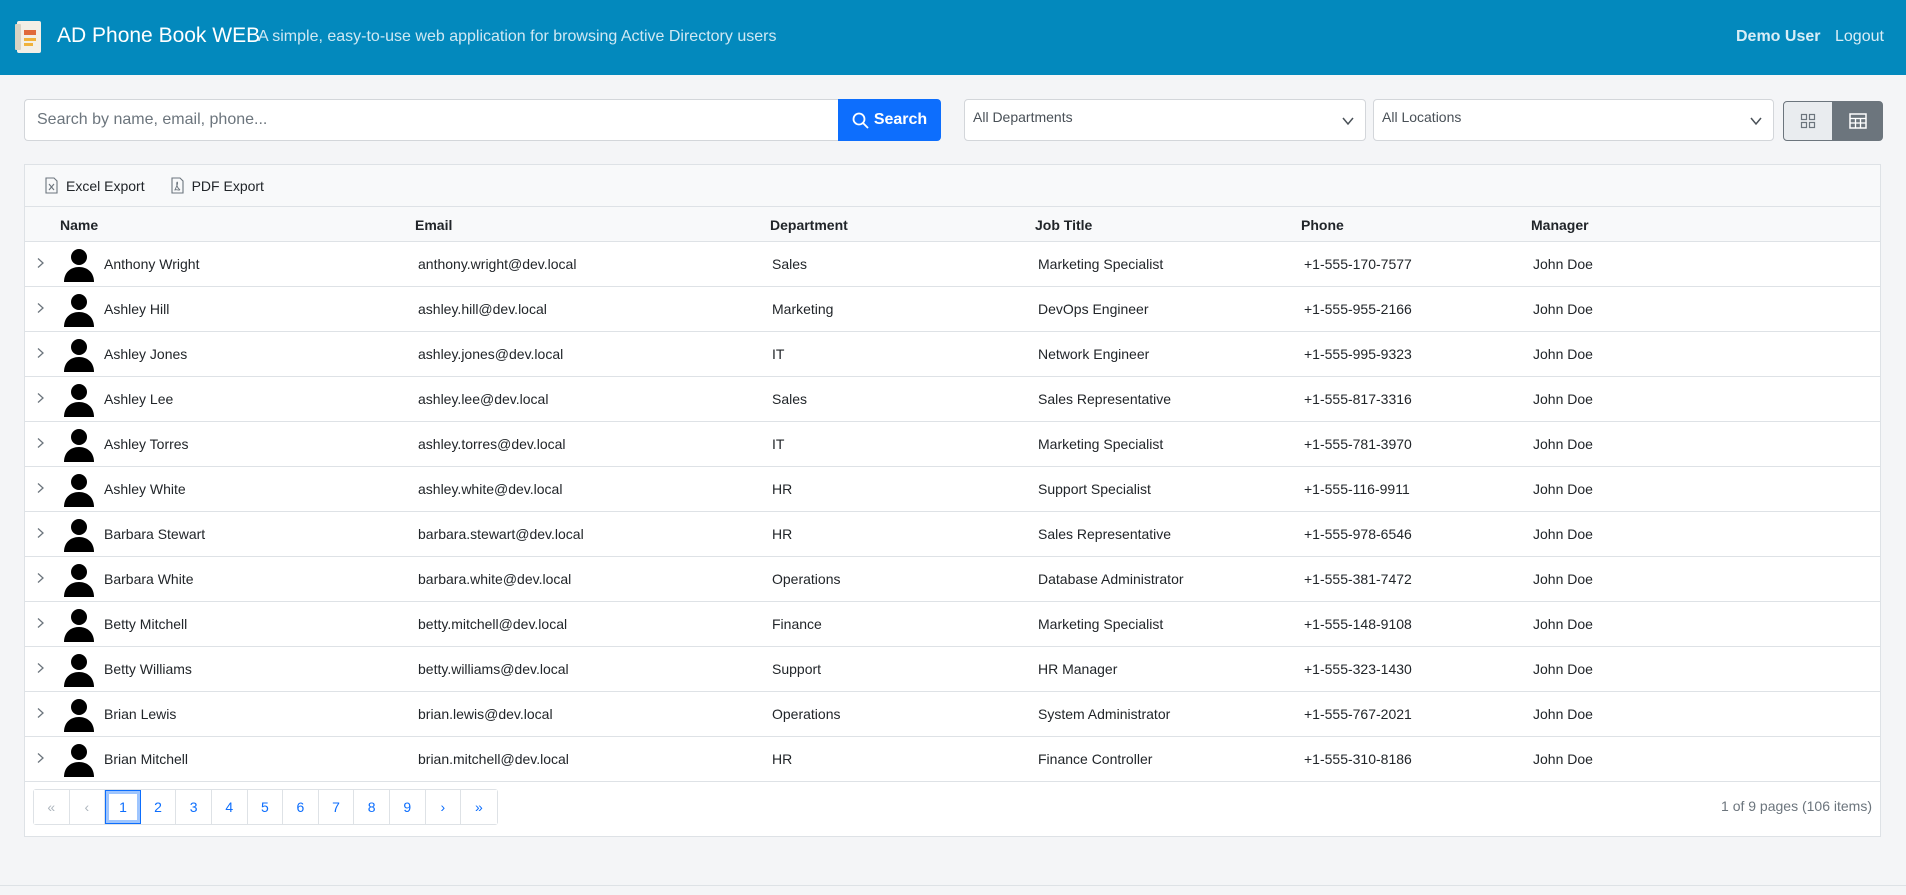 The height and width of the screenshot is (895, 1906). I want to click on column-header-department: Department, so click(809, 225).